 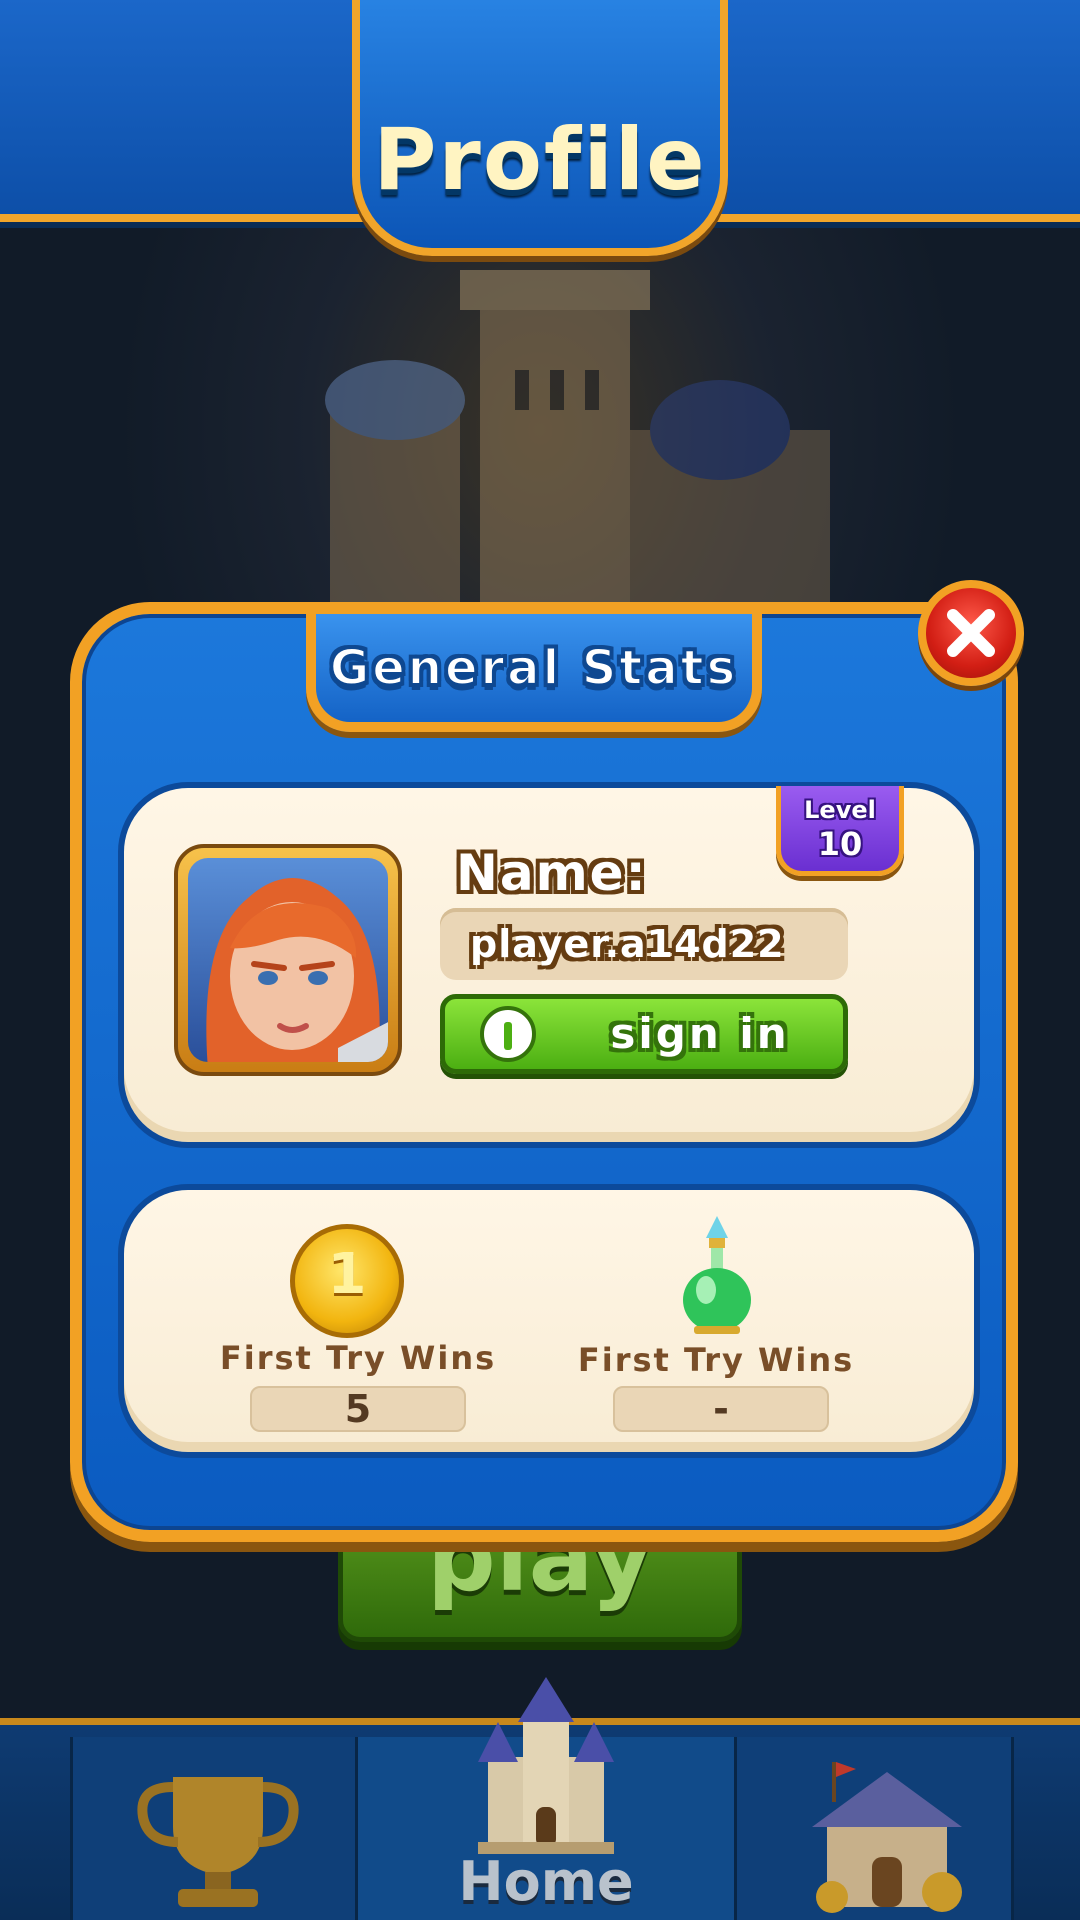 I want to click on stat-value: -, so click(x=721, y=1409).